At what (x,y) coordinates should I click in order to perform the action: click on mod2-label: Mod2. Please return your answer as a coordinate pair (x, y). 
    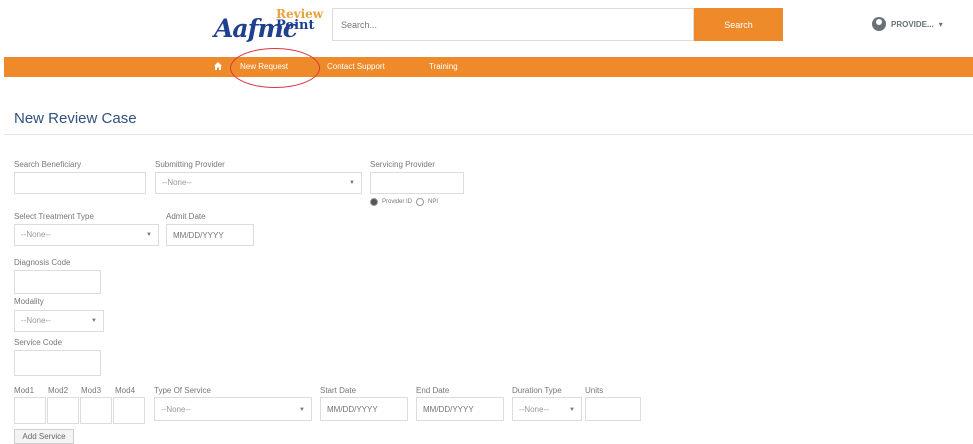
    Looking at the image, I should click on (58, 390).